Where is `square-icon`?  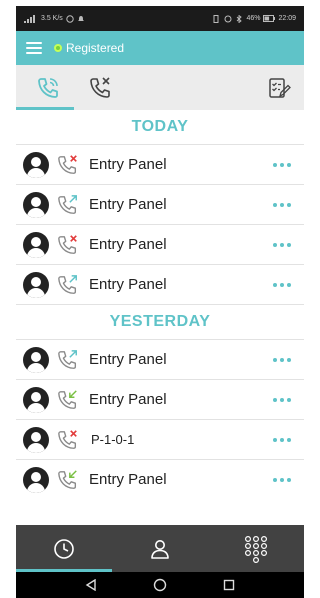 square-icon is located at coordinates (229, 585).